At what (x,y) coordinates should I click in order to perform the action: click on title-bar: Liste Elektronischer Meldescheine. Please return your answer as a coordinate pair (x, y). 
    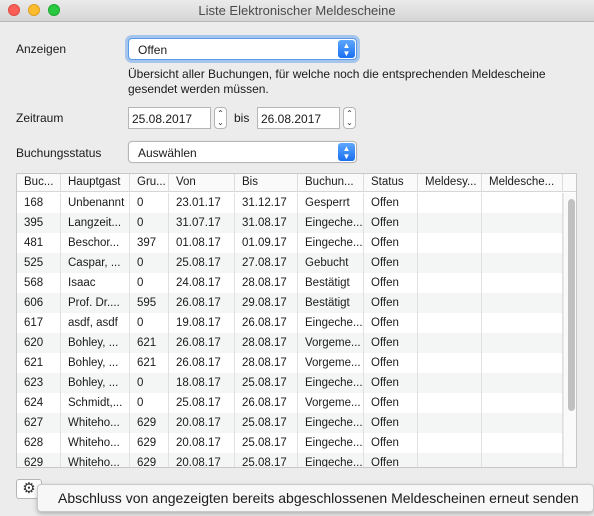
    Looking at the image, I should click on (297, 11).